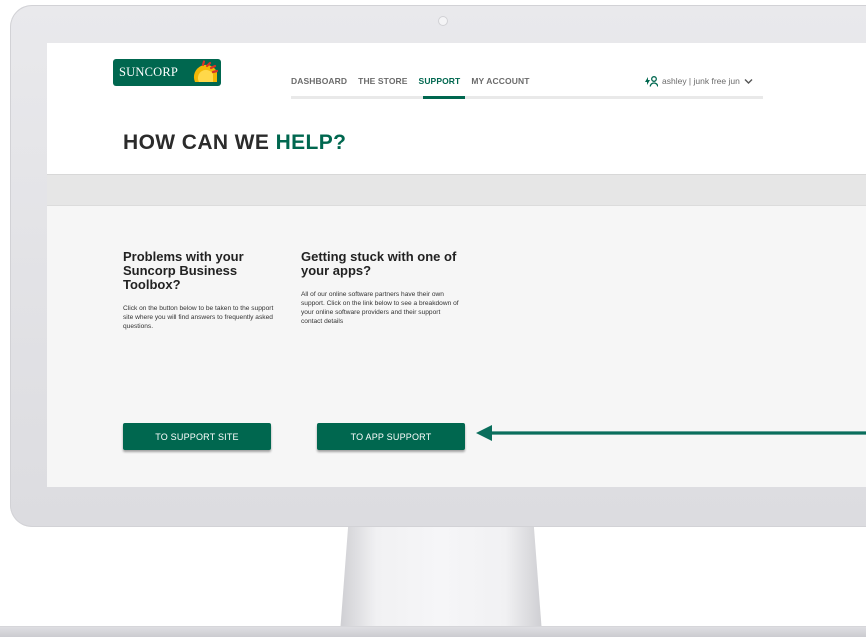 The image size is (866, 637). I want to click on sun-logo-icon, so click(204, 72).